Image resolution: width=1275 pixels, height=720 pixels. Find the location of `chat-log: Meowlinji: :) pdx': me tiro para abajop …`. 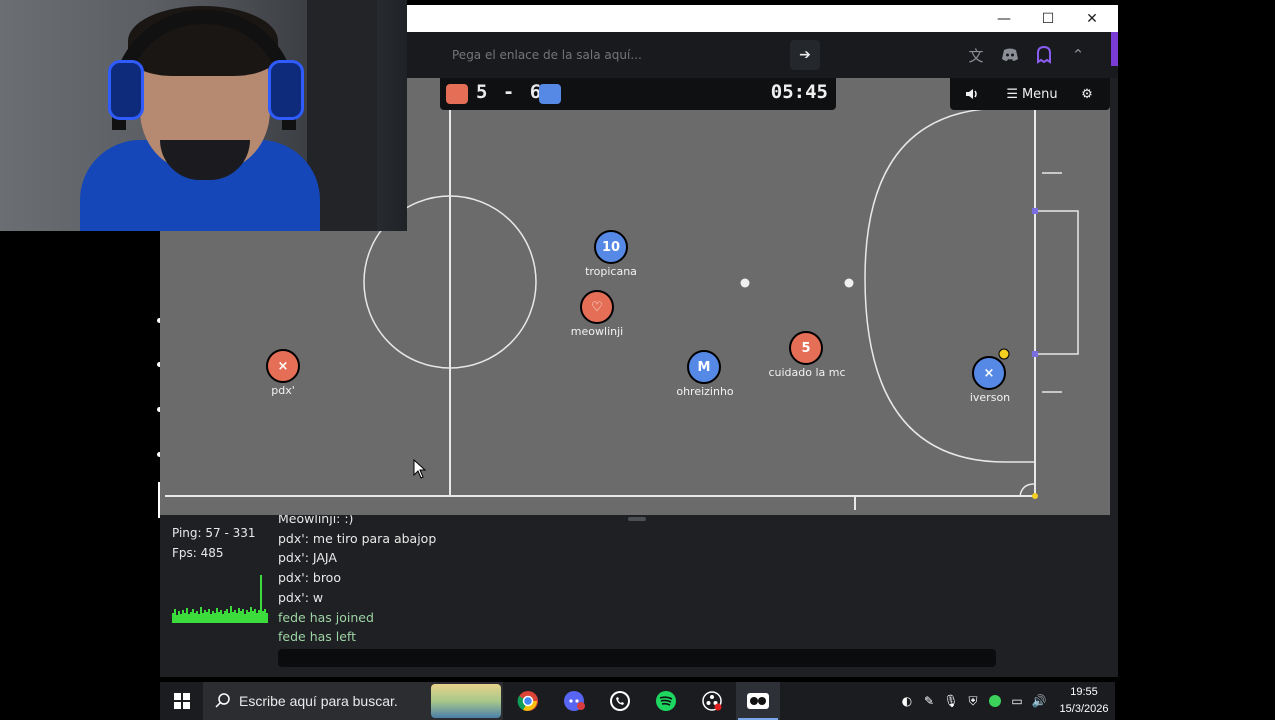

chat-log: Meowlinji: :) pdx': me tiro para abajop … is located at coordinates (658, 581).